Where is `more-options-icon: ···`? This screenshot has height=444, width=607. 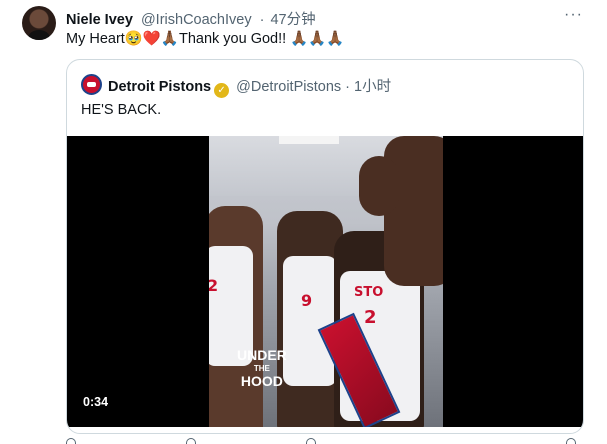 more-options-icon: ··· is located at coordinates (573, 15).